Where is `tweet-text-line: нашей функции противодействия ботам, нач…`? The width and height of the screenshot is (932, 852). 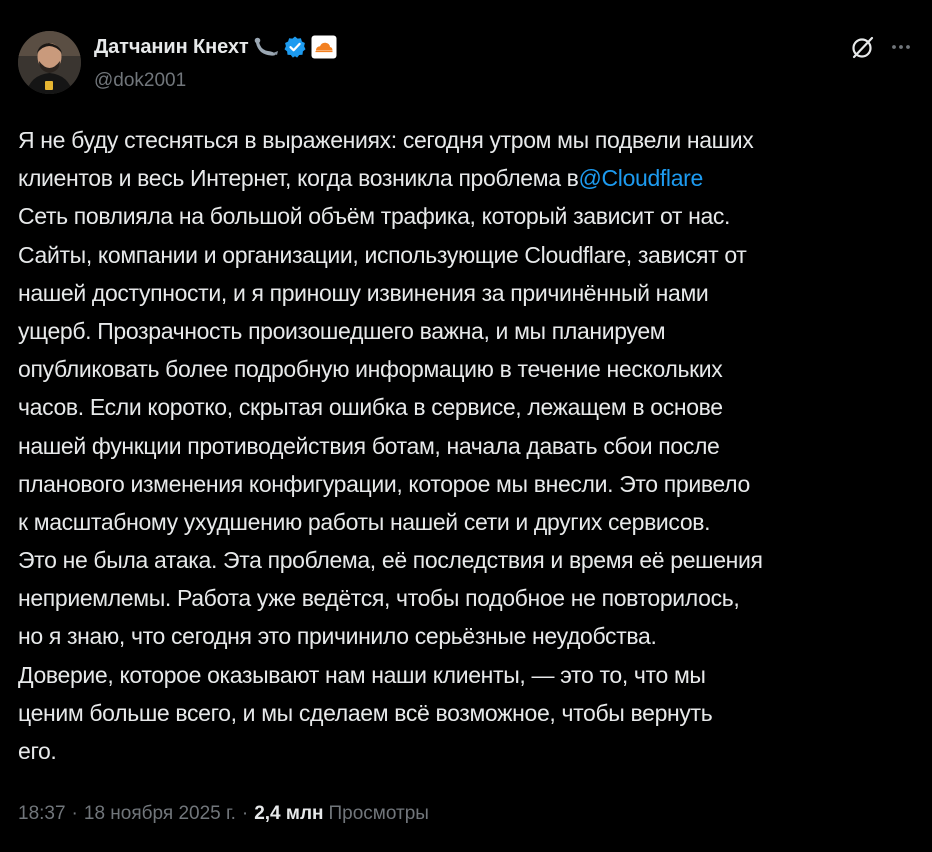
tweet-text-line: нашей функции противодействия ботам, нач… is located at coordinates (468, 446).